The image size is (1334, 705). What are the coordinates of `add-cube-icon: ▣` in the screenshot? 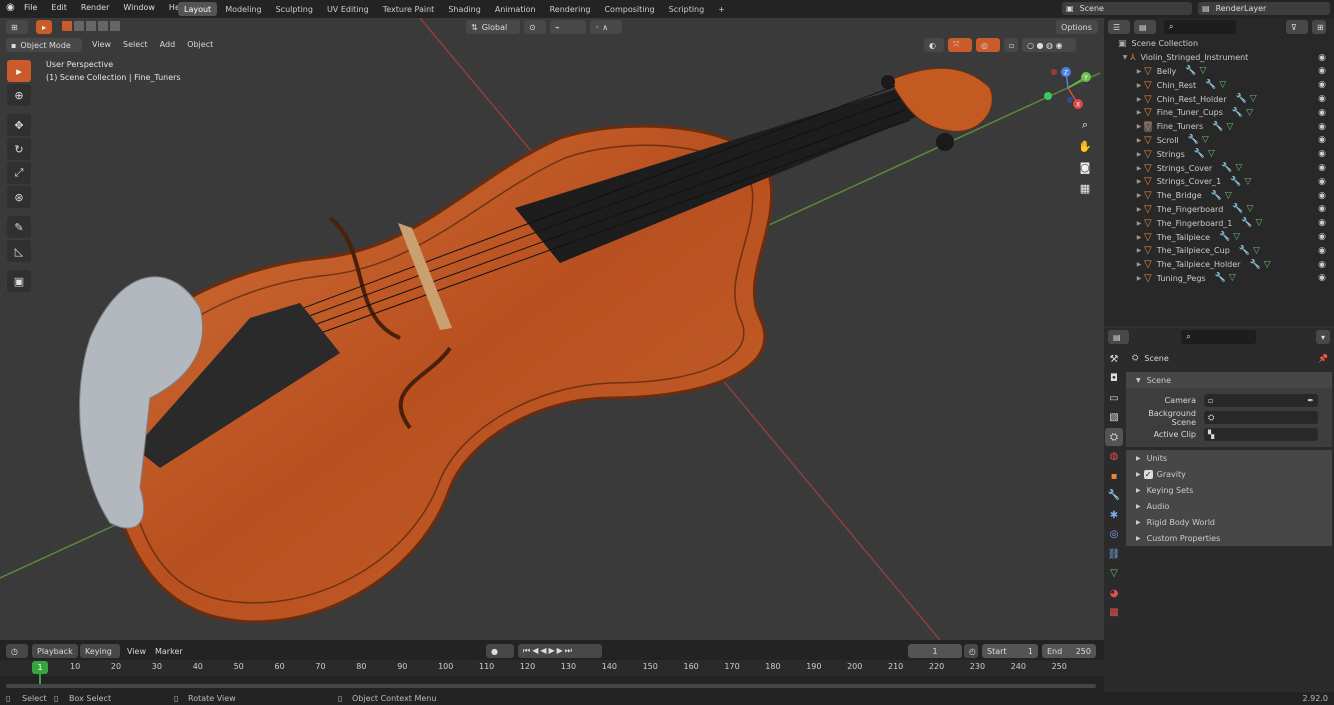 It's located at (19, 281).